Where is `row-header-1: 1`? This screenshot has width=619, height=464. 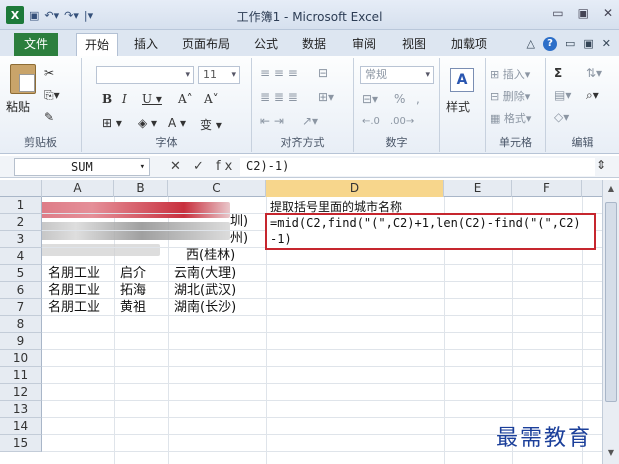
row-header-1: 1 is located at coordinates (21, 205).